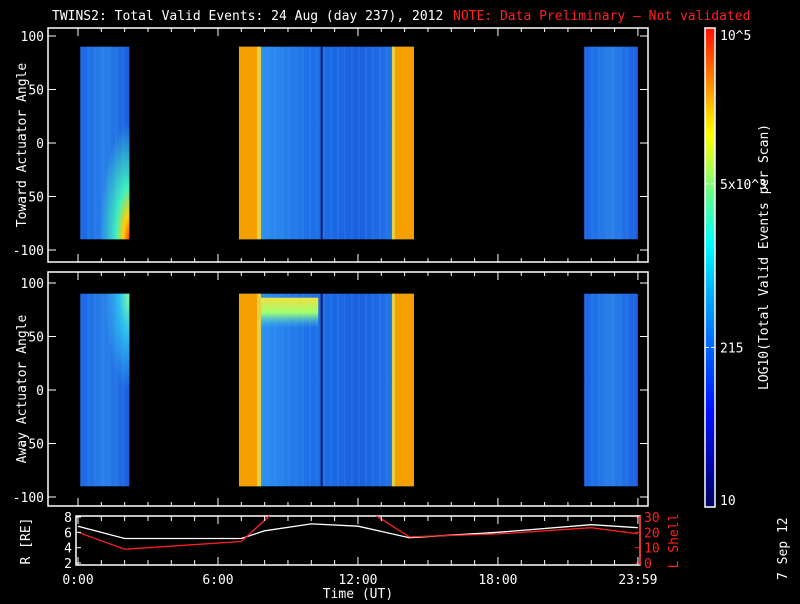 The width and height of the screenshot is (800, 604). What do you see at coordinates (764, 257) in the screenshot?
I see `colorbar-label: LOG10(Total Valid Events per Scan)` at bounding box center [764, 257].